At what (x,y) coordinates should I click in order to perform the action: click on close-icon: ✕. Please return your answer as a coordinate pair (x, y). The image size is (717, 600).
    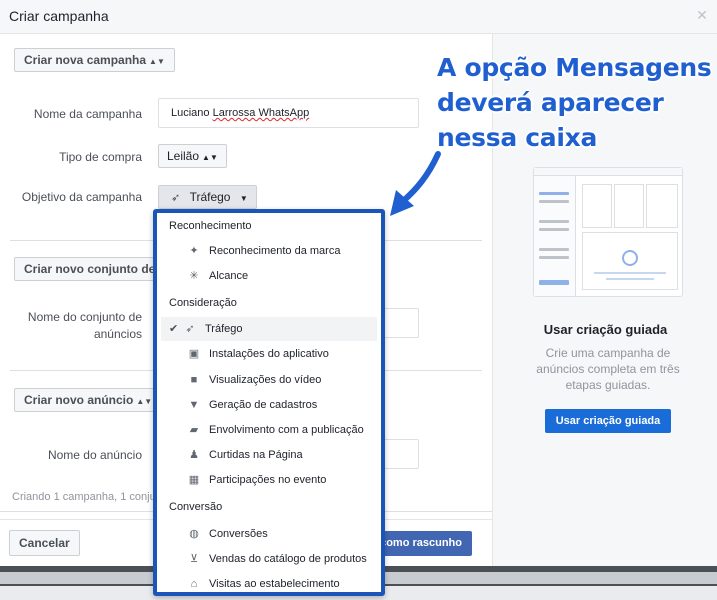
    Looking at the image, I should click on (702, 15).